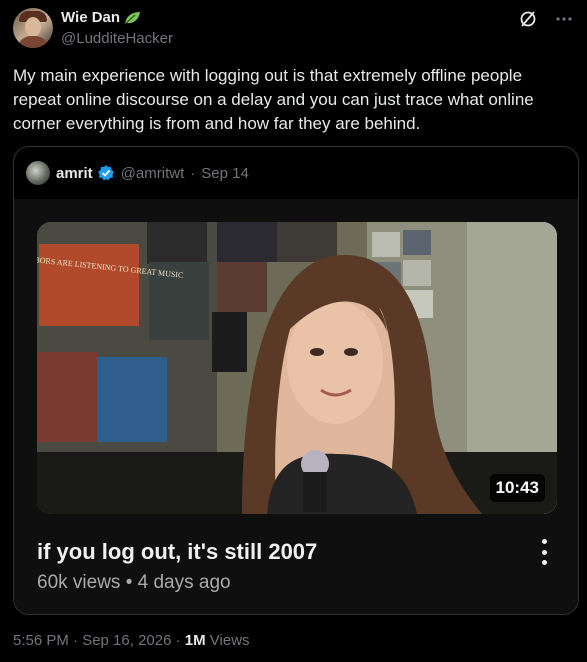  Describe the element at coordinates (528, 19) in the screenshot. I see `grok-icon` at that location.